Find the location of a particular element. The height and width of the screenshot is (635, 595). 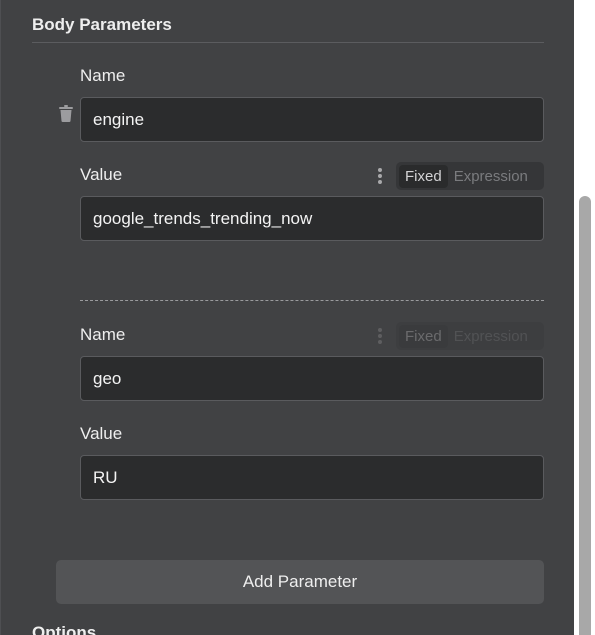

param-2-value-input: RU is located at coordinates (312, 477).